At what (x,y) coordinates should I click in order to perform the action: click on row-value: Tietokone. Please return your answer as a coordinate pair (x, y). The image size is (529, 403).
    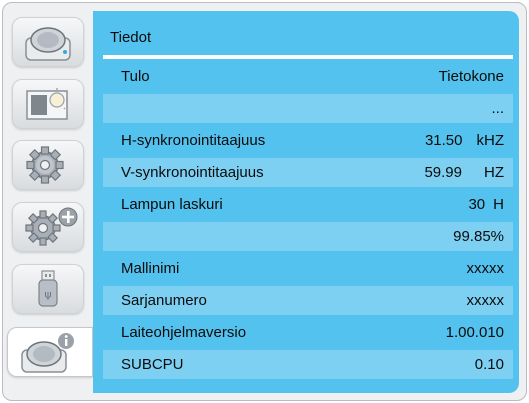
    Looking at the image, I should click on (471, 76).